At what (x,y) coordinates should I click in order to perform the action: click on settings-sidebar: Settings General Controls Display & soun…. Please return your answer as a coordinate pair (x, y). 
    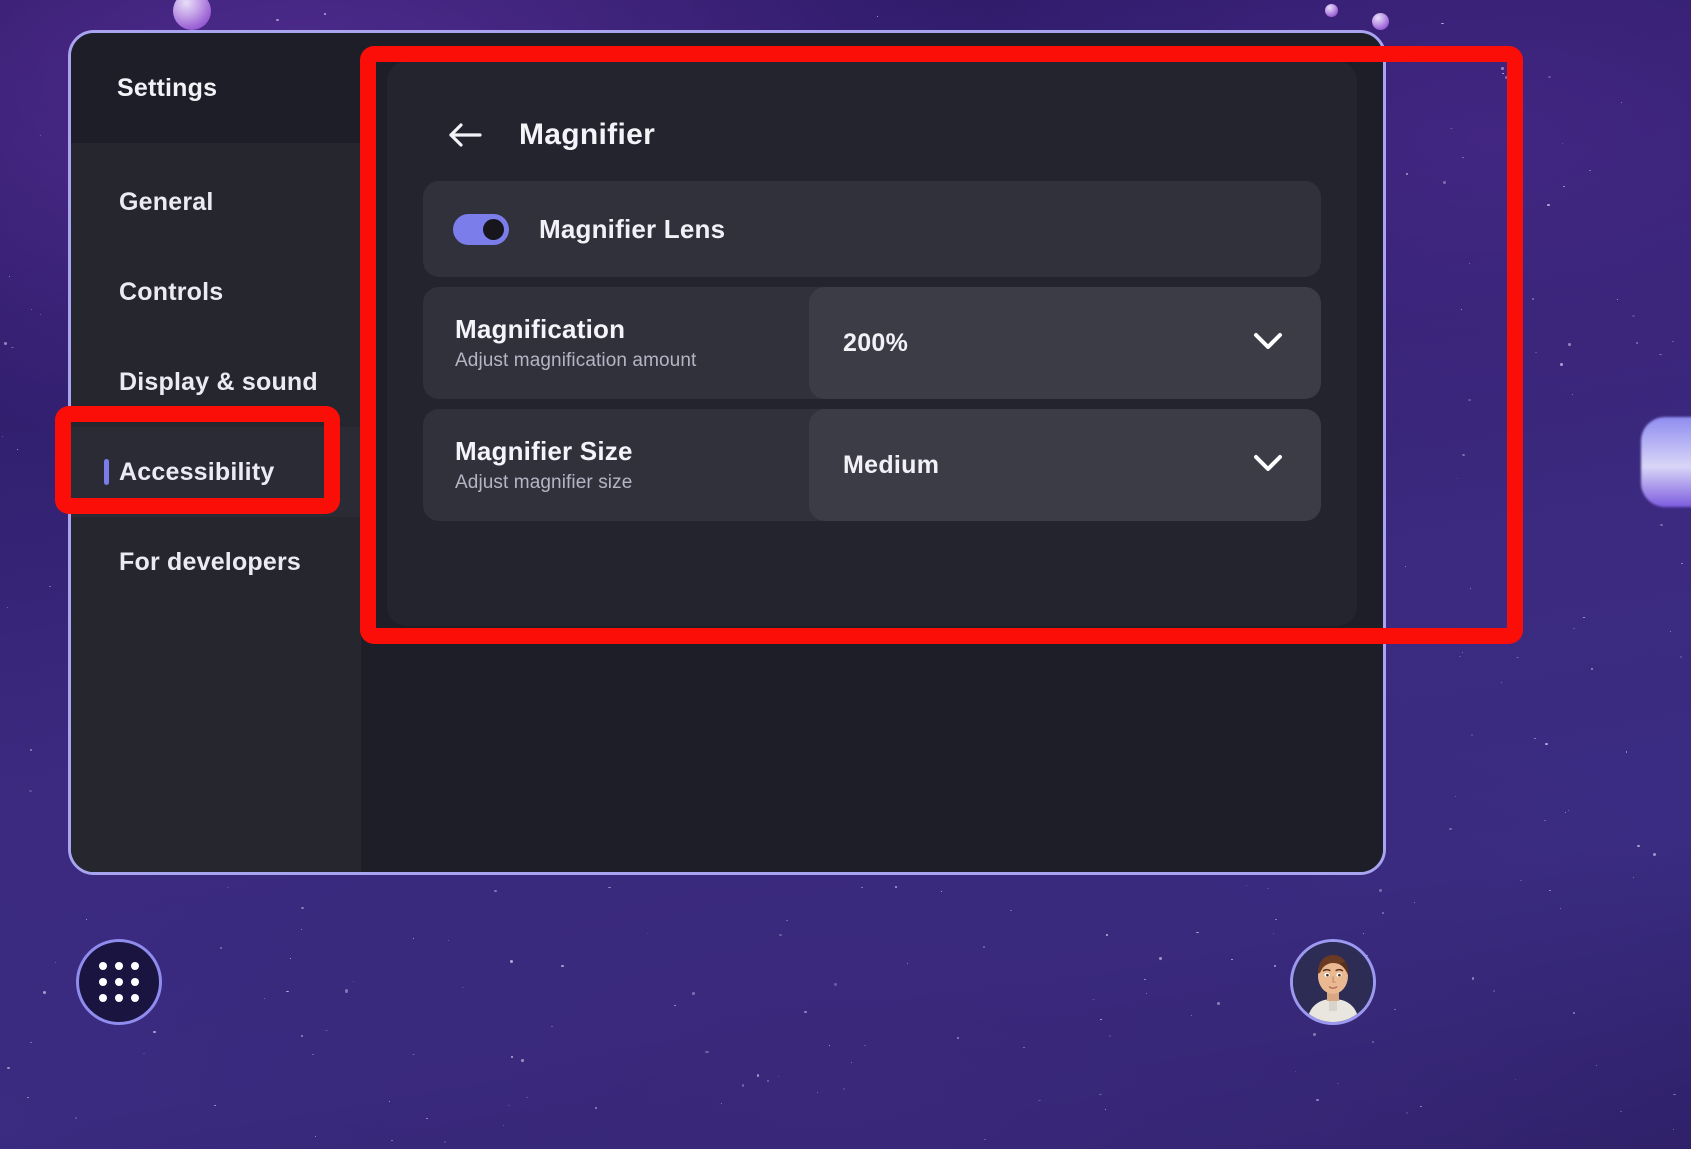
    Looking at the image, I should click on (216, 452).